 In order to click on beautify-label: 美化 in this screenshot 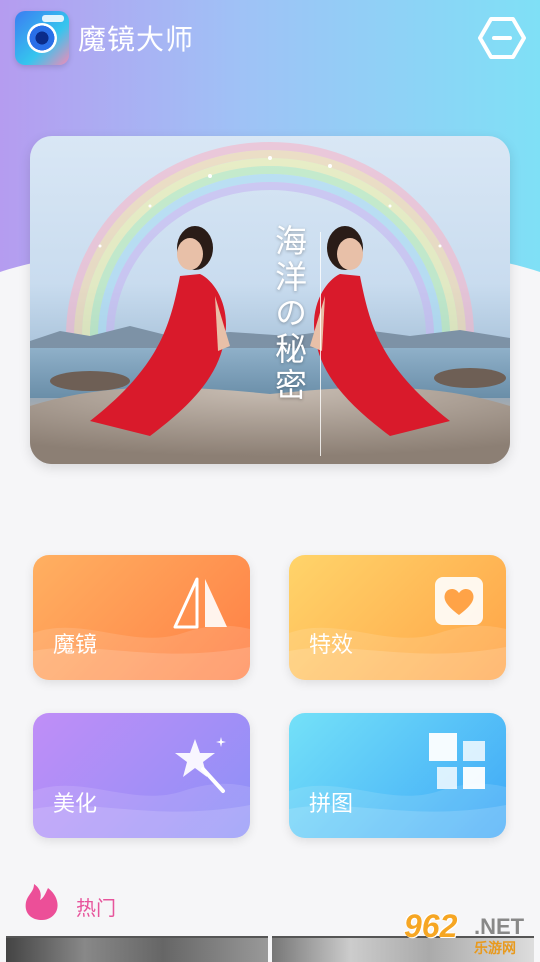, I will do `click(75, 804)`.